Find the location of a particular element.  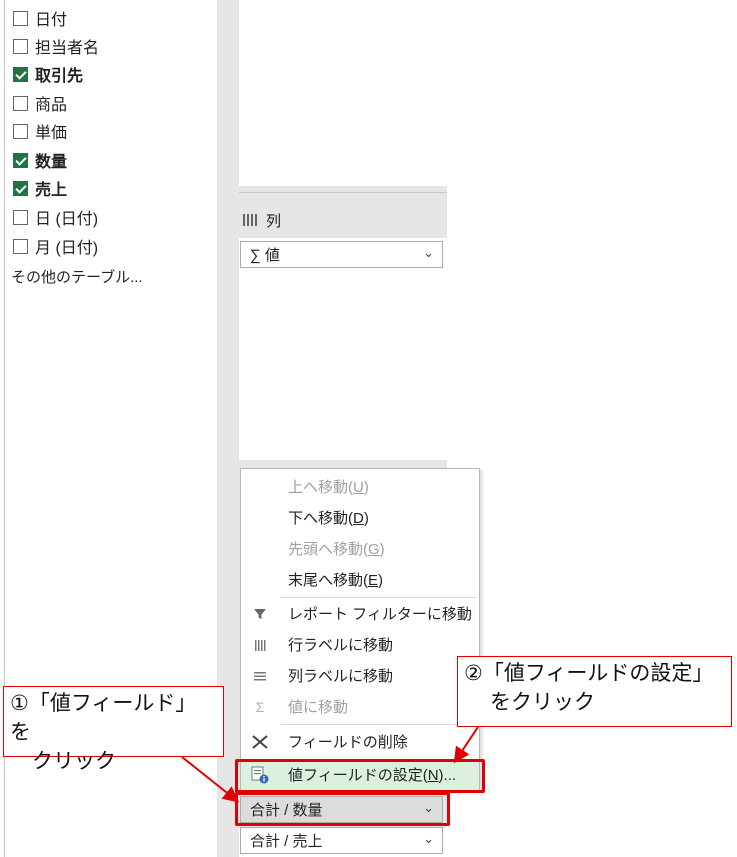

arrow-step1 is located at coordinates (210, 779).